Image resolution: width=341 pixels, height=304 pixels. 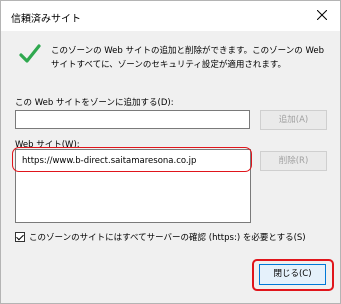 What do you see at coordinates (293, 120) in the screenshot?
I see `add-button: 追加(A)` at bounding box center [293, 120].